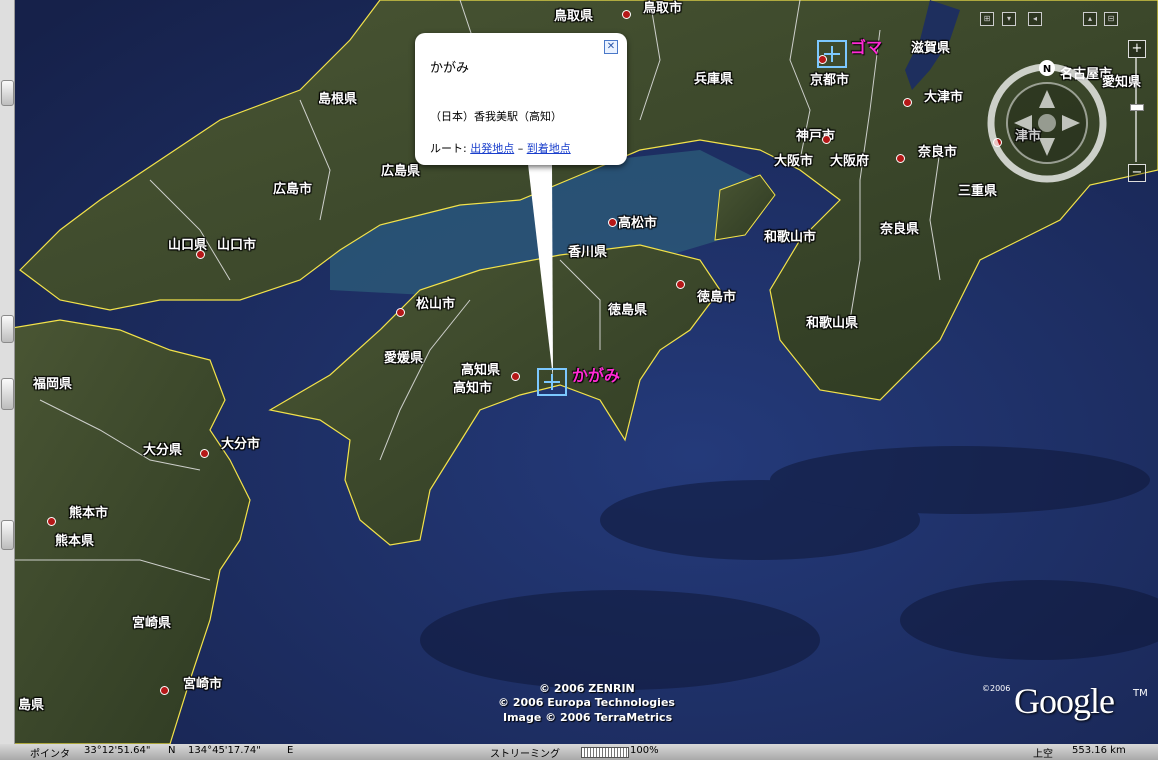 This screenshot has width=1158, height=760. Describe the element at coordinates (1063, 21) in the screenshot. I see `view-toolbar: ⊞ ▾ ◂ ▴ ⊟` at that location.